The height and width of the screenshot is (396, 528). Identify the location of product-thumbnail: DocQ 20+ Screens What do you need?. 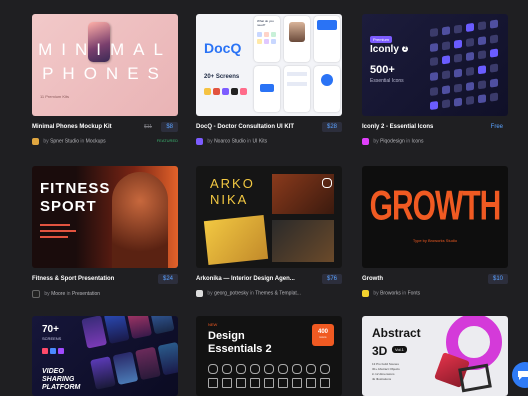
(269, 65).